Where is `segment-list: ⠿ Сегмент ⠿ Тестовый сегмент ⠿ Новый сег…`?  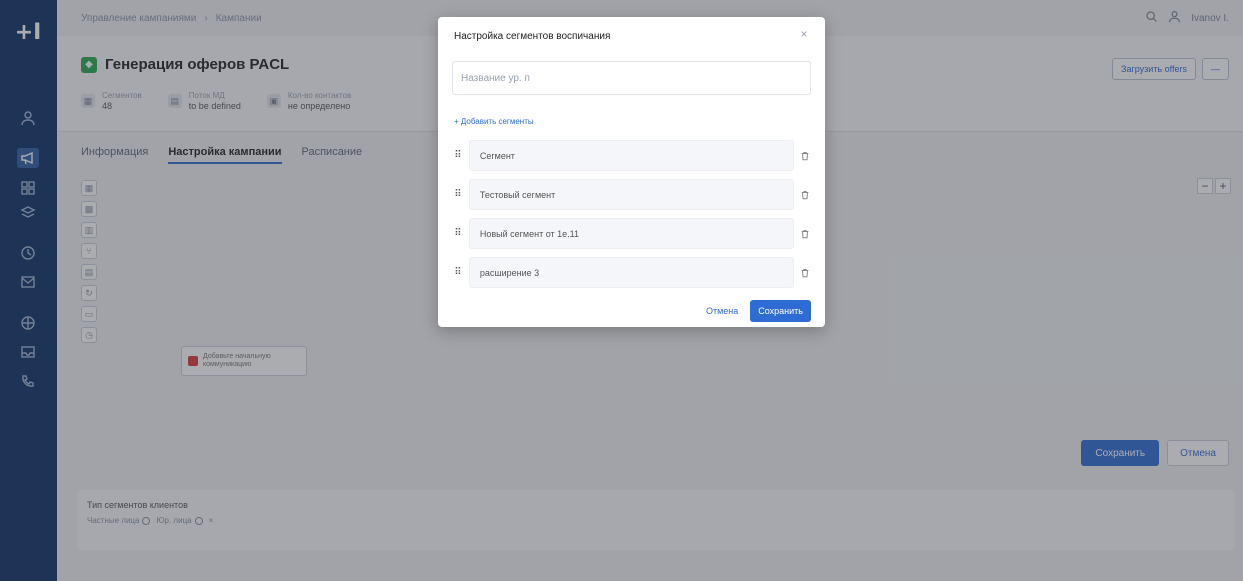
segment-list: ⠿ Сегмент ⠿ Тестовый сегмент ⠿ Новый сег… is located at coordinates (631, 218).